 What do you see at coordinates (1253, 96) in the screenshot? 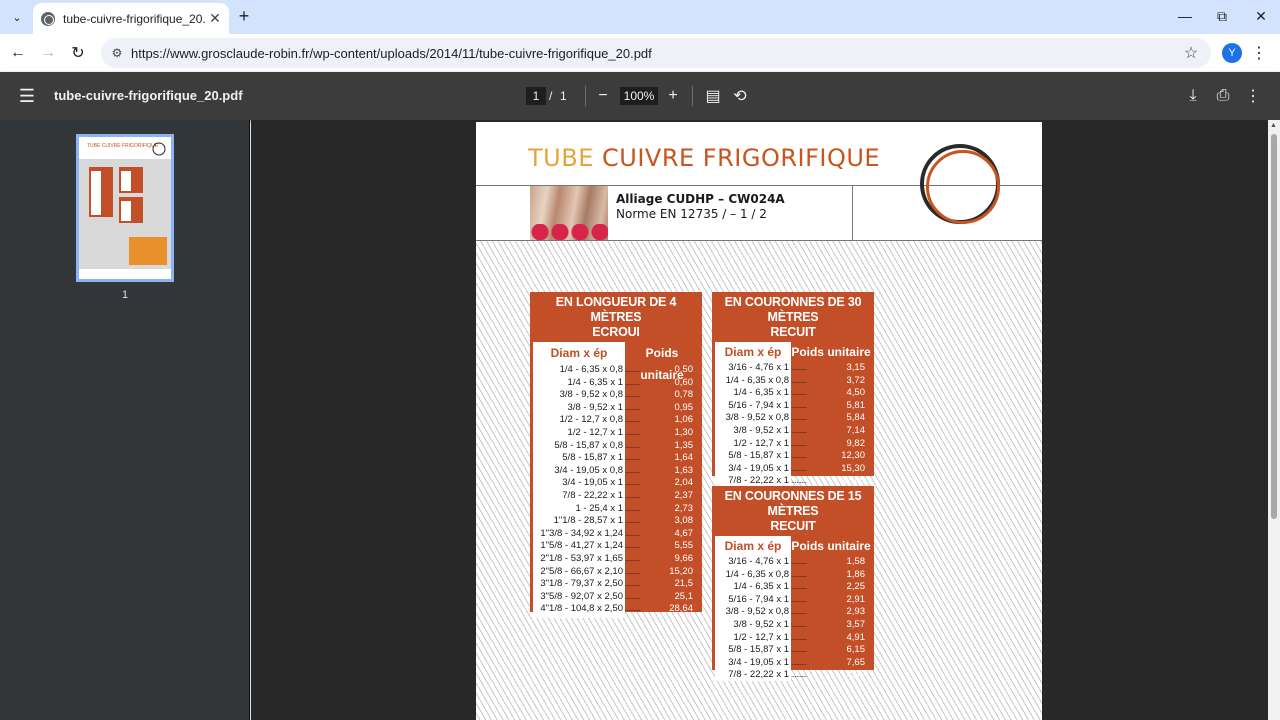
I see `more-actions-icon: ⋮` at bounding box center [1253, 96].